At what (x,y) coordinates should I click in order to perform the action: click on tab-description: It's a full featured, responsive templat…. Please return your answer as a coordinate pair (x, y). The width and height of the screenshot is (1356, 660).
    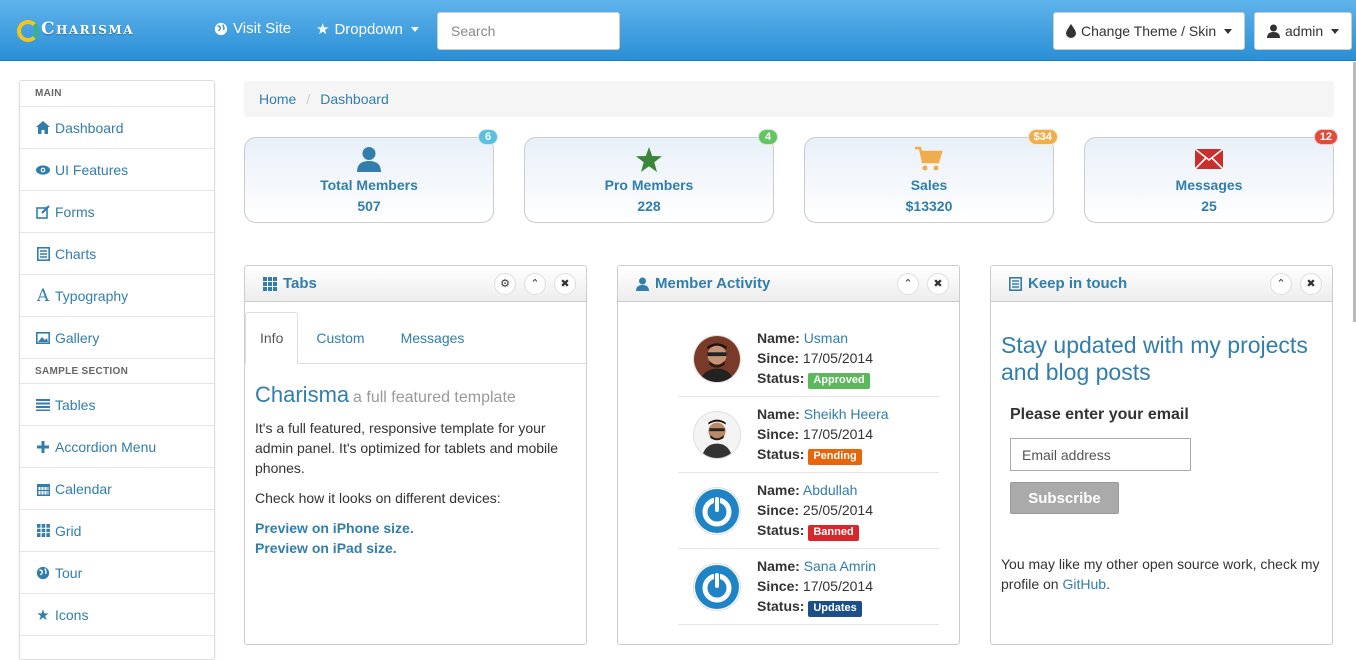
    Looking at the image, I should click on (407, 448).